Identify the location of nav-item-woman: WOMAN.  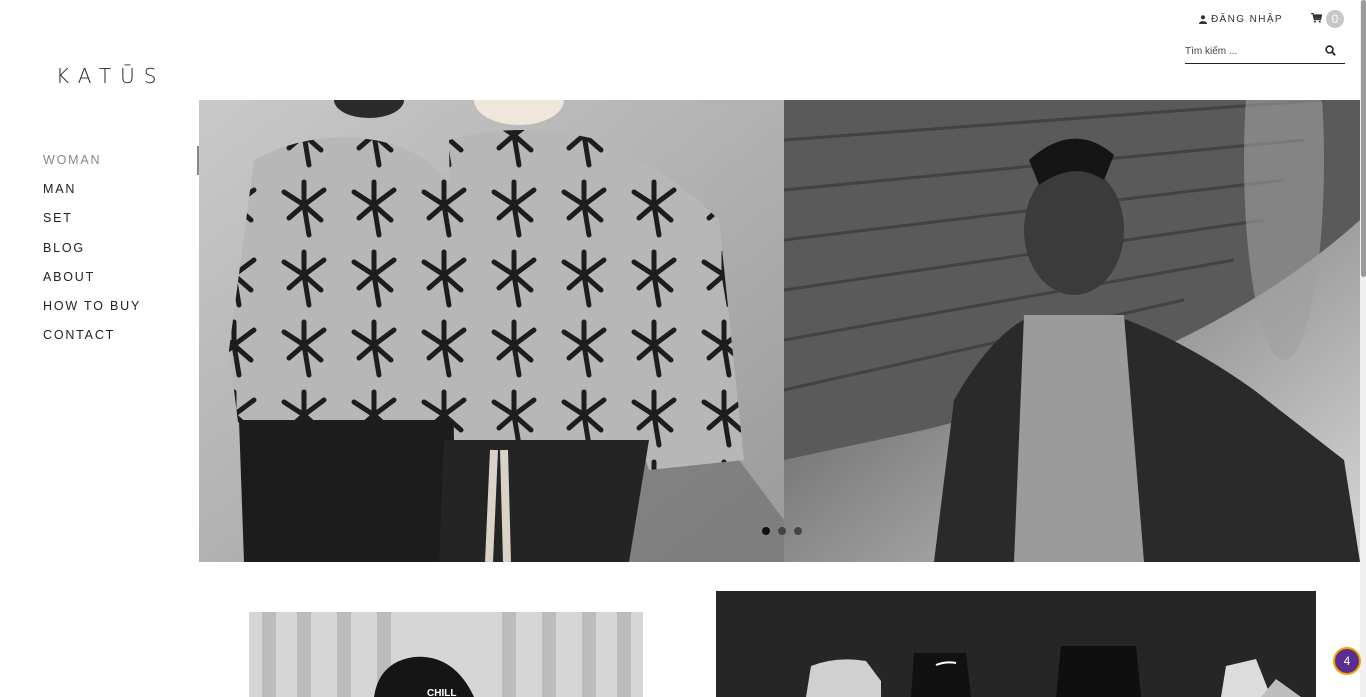
(92, 166).